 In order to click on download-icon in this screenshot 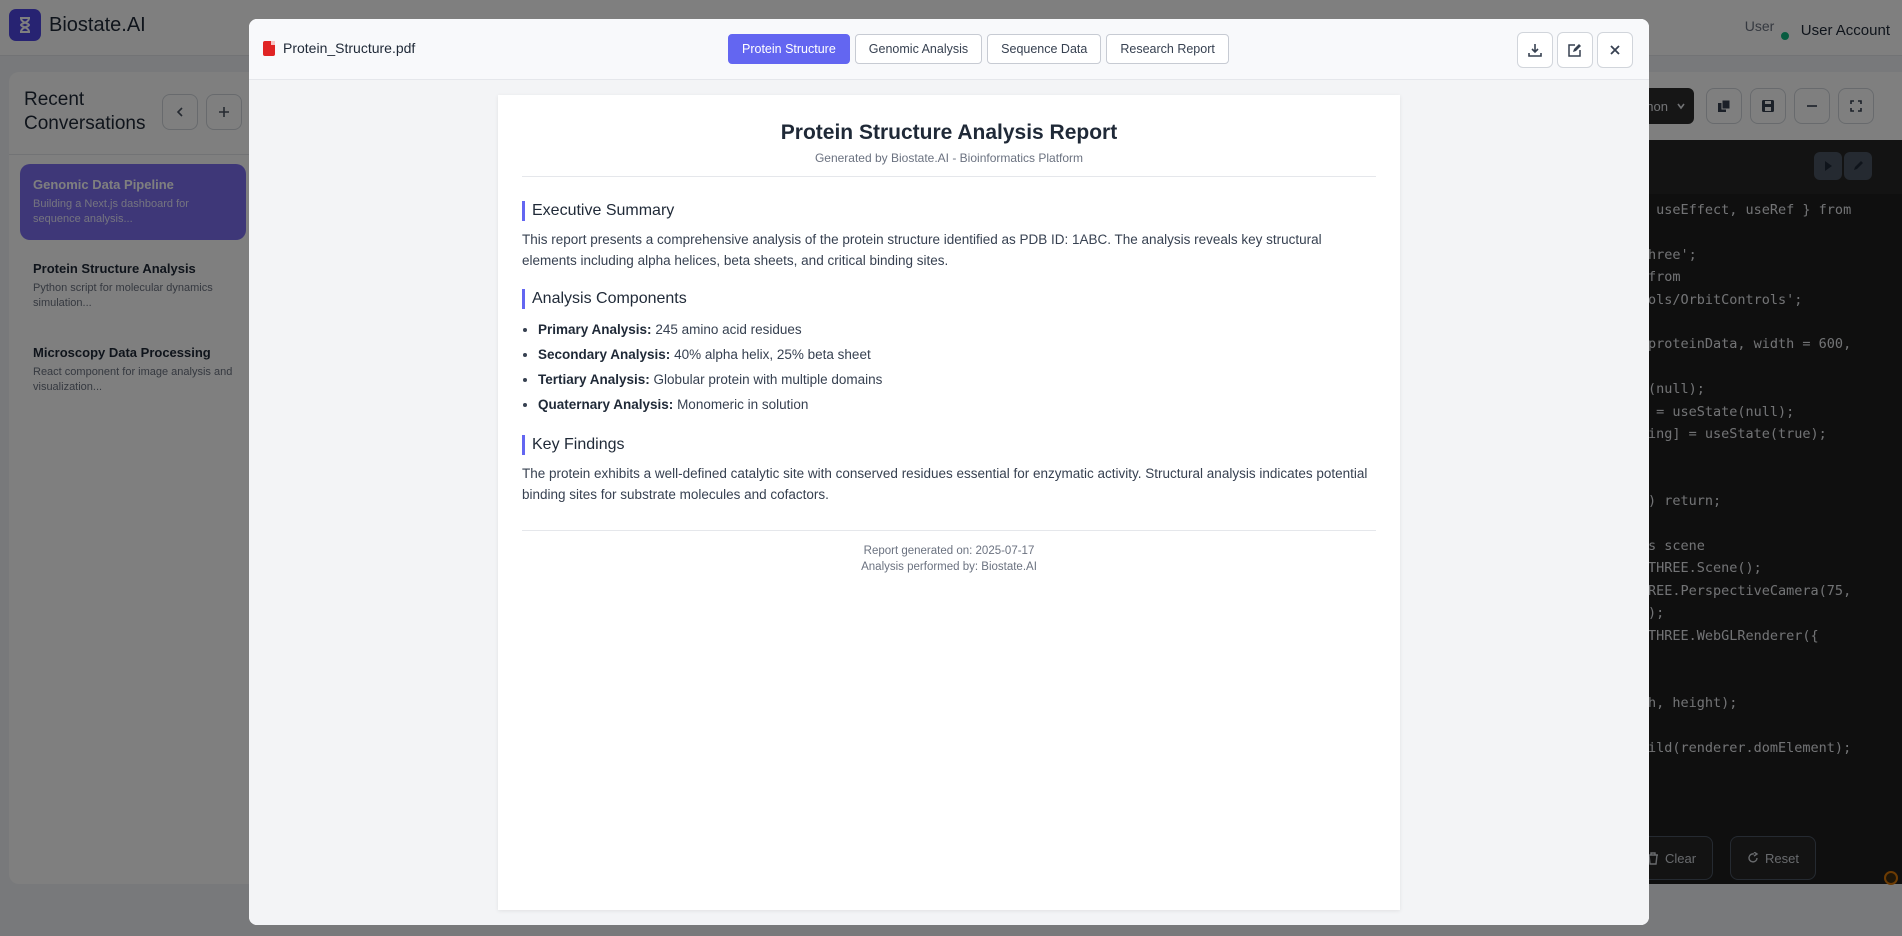, I will do `click(1535, 50)`.